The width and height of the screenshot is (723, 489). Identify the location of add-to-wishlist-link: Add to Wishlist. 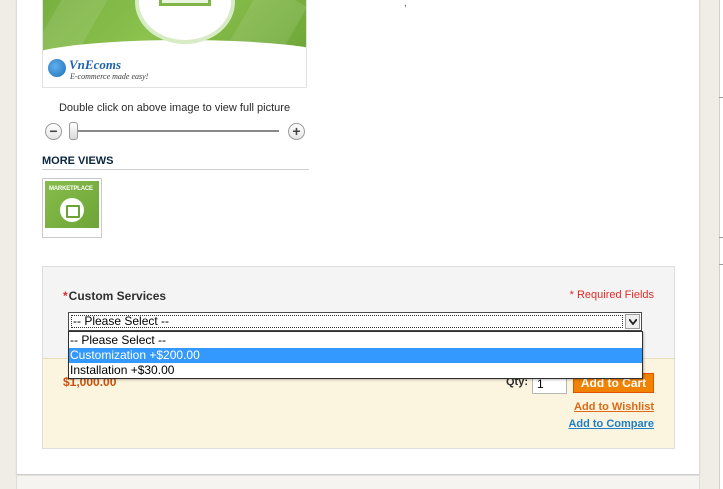
(597, 407).